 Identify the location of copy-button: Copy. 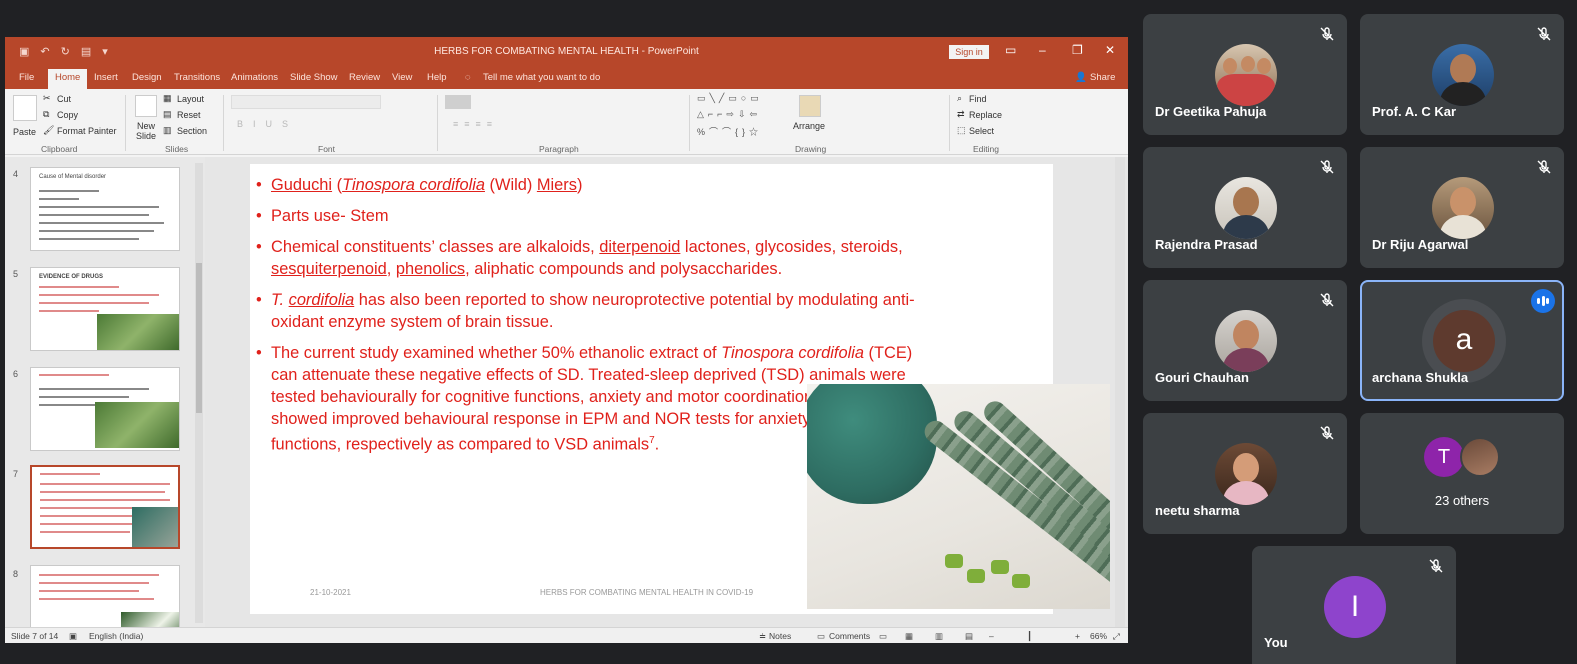
(67, 115).